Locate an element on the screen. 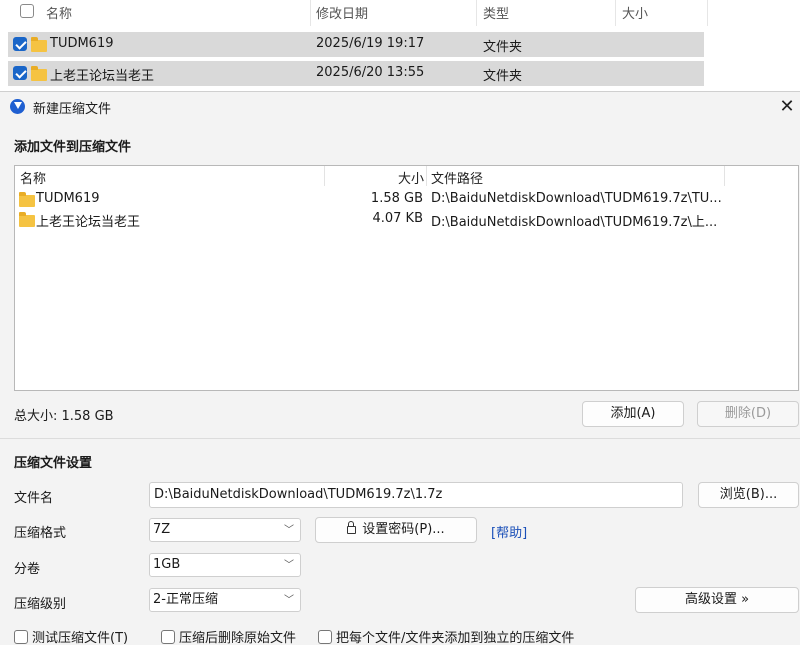 This screenshot has height=645, width=800. column-modified-date: 修改日期 is located at coordinates (342, 12).